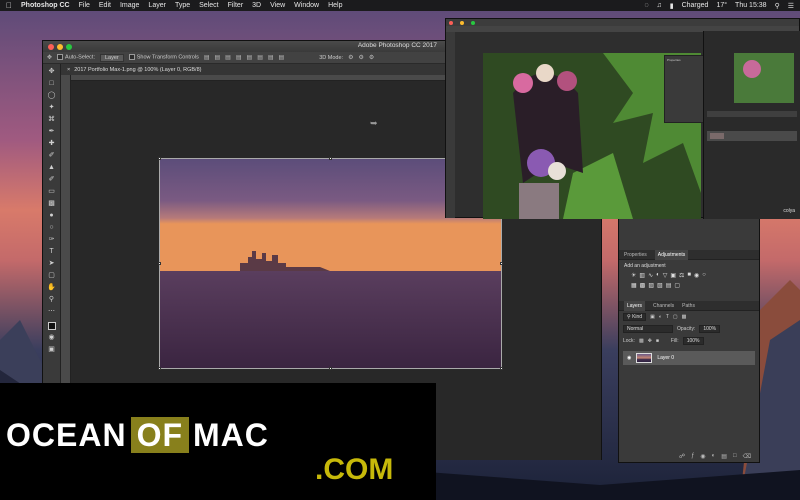 This screenshot has width=800, height=500. I want to click on transform-handle-mr, so click(501, 263).